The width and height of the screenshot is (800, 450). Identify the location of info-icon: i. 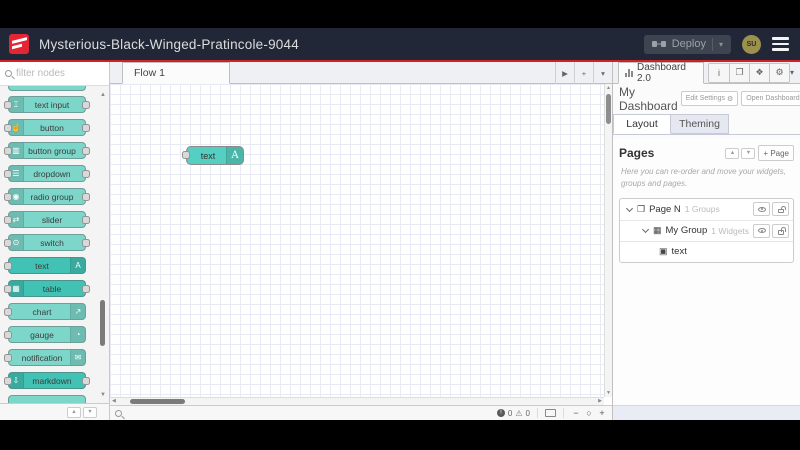
(719, 73).